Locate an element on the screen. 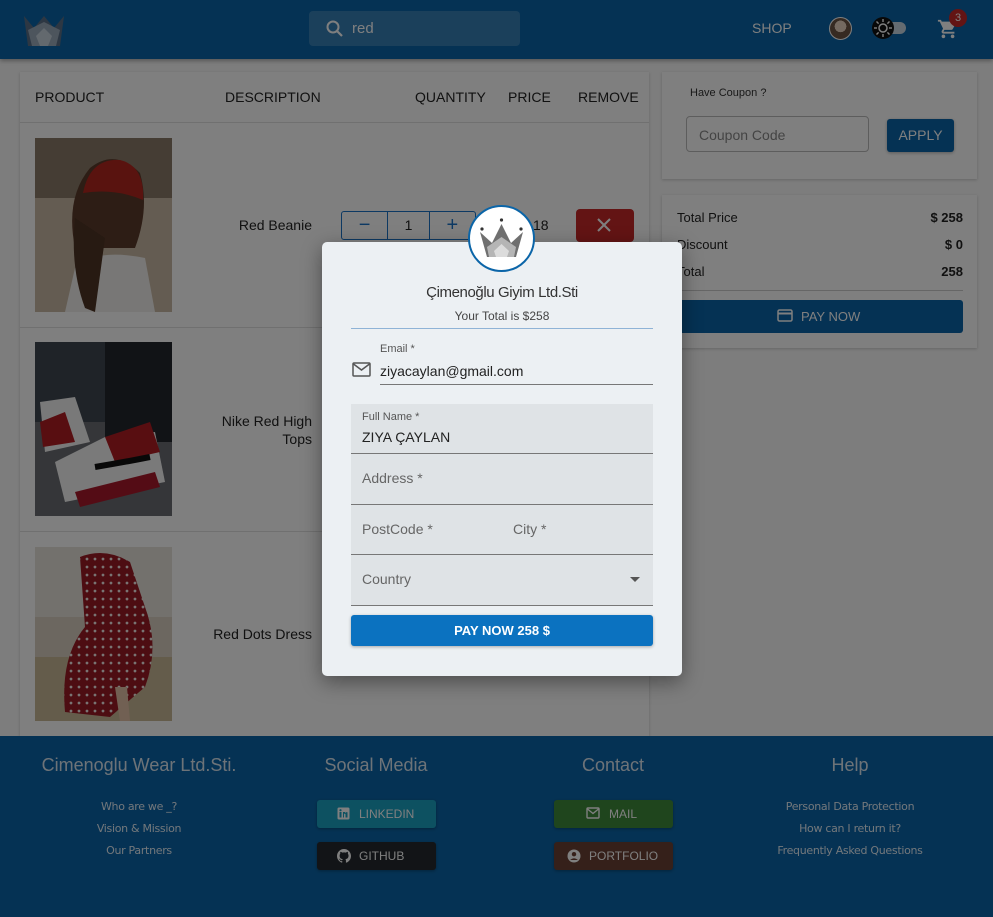 The width and height of the screenshot is (993, 917). pay-now-submit-button: PAY NOW 258 $ is located at coordinates (502, 630).